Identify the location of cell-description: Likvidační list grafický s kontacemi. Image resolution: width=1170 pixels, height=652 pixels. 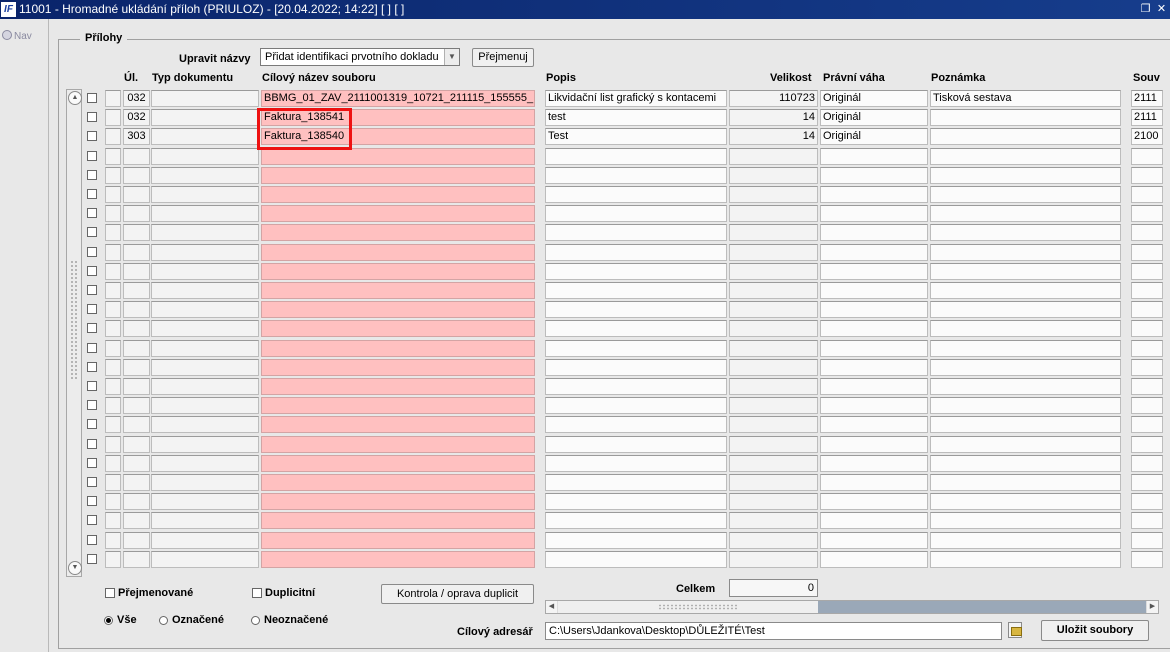
(636, 98).